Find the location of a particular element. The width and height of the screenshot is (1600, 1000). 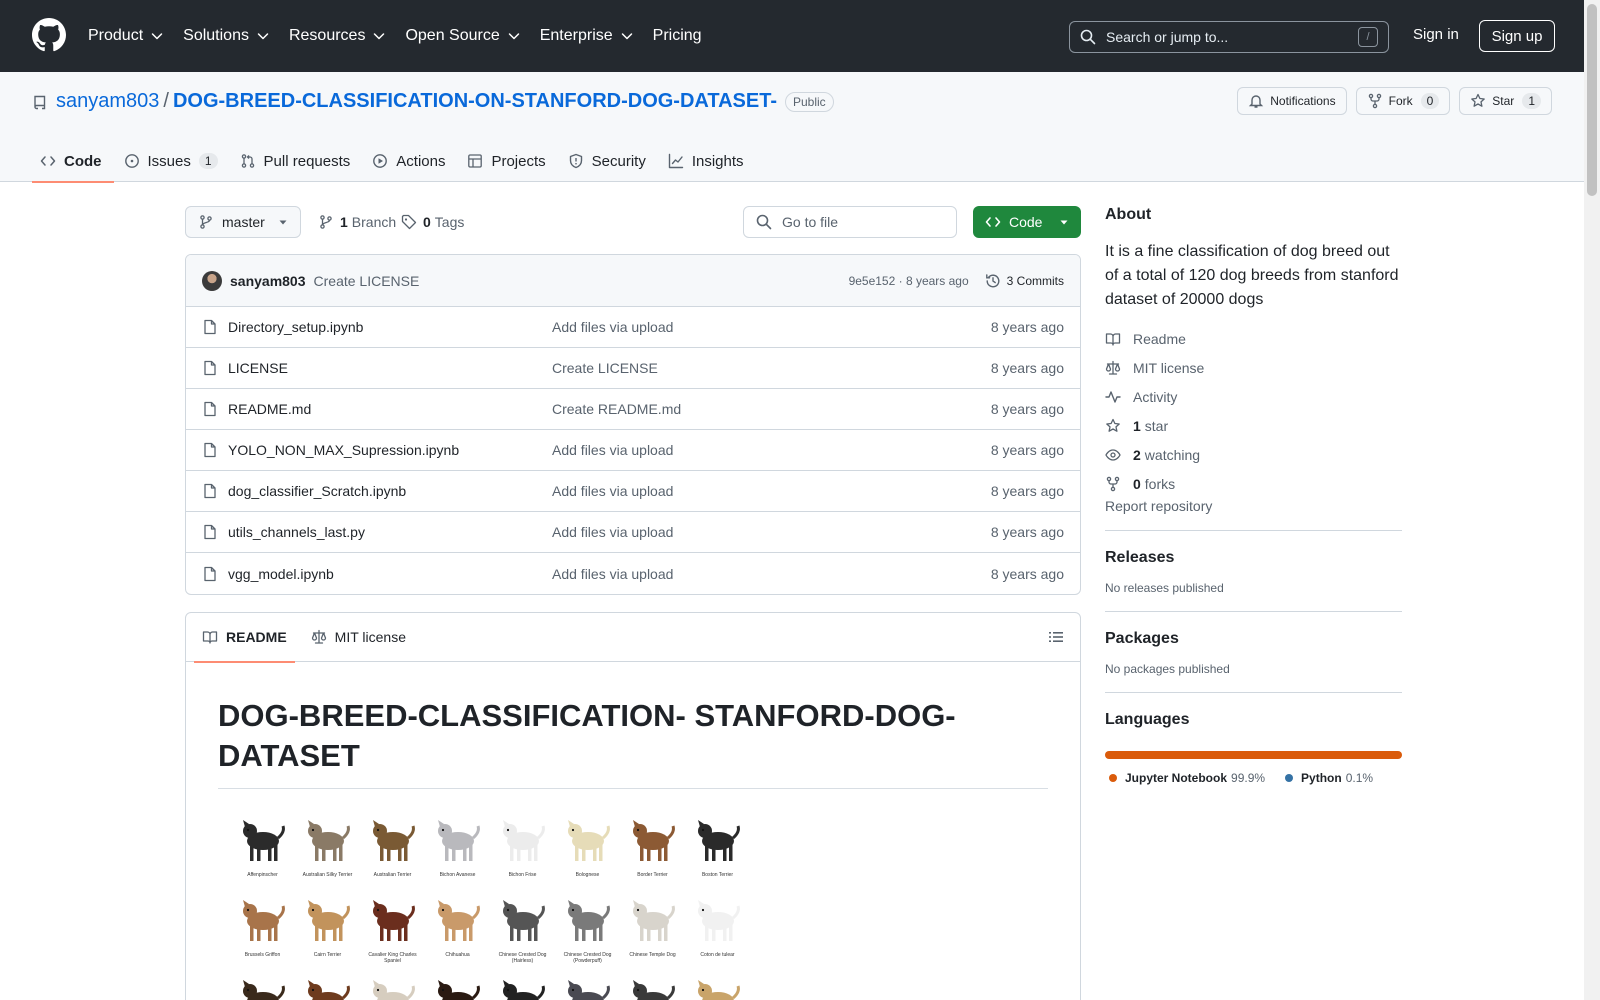

global-nav-item: Product is located at coordinates (126, 36).